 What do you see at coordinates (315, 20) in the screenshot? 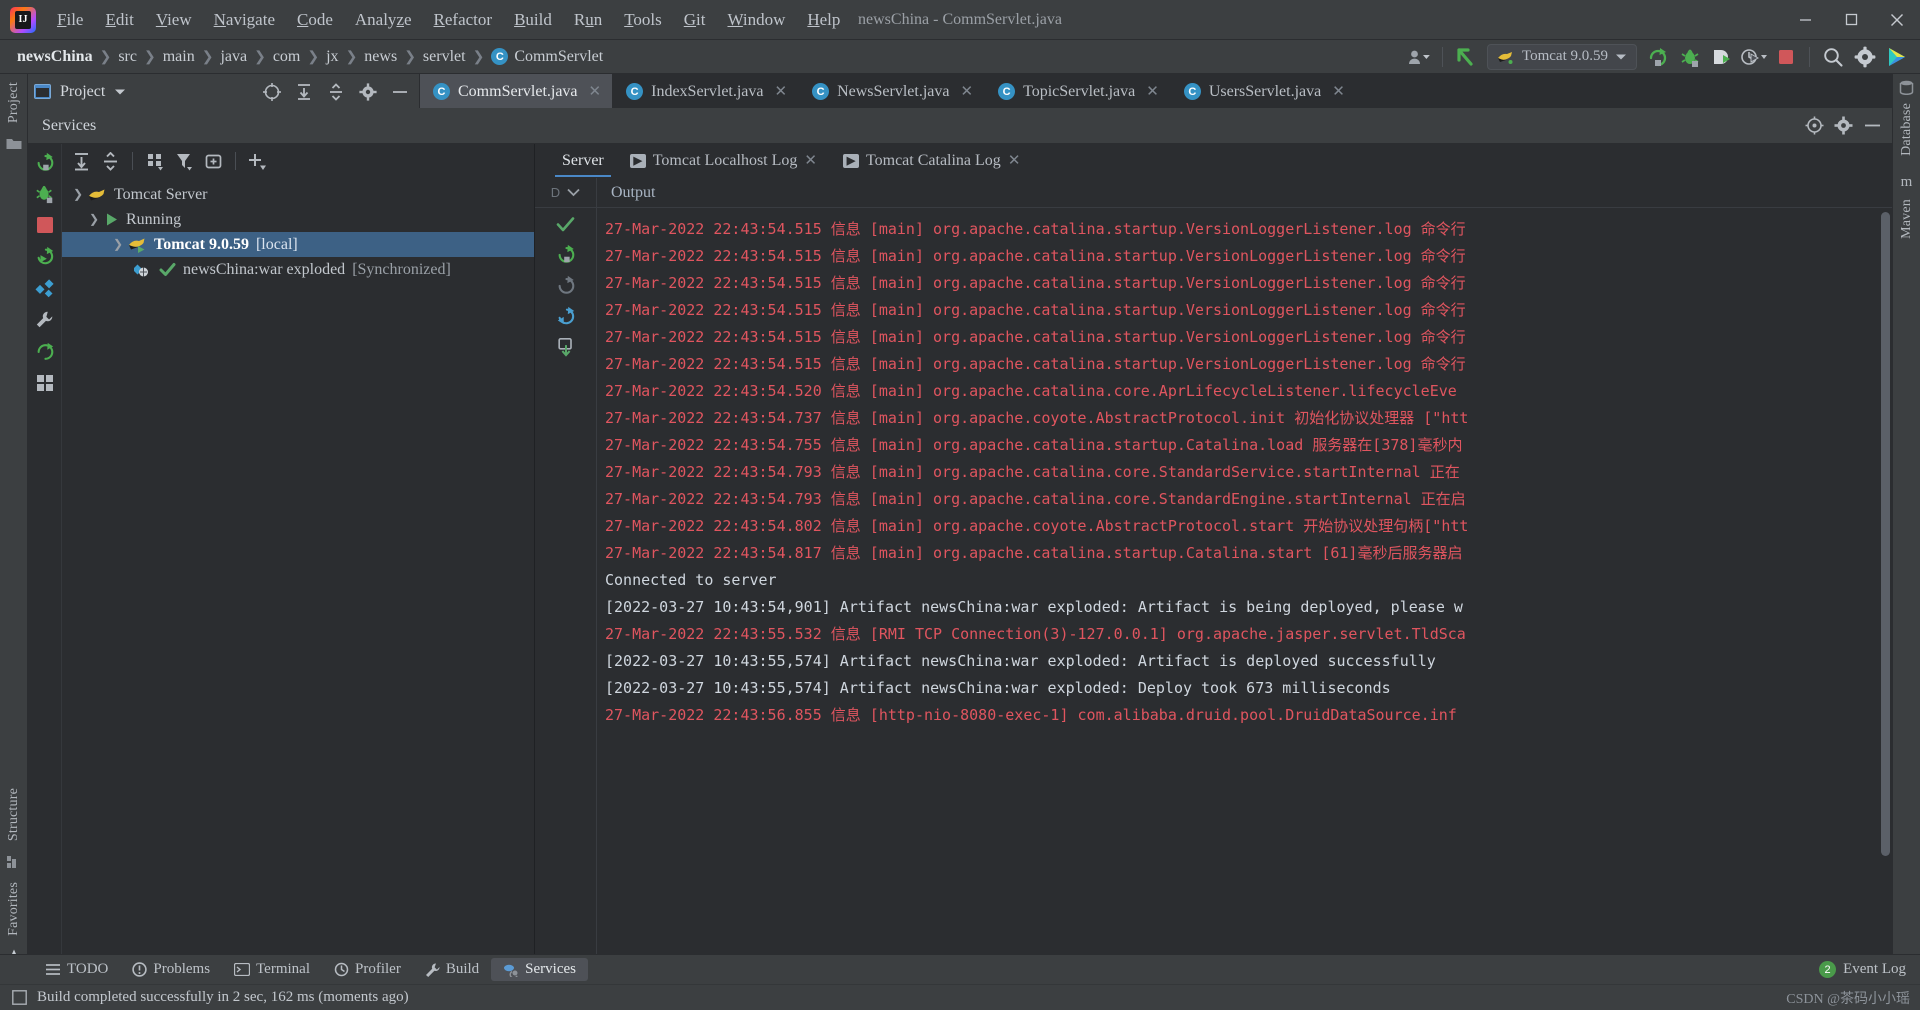
I see `menu-code: Code` at bounding box center [315, 20].